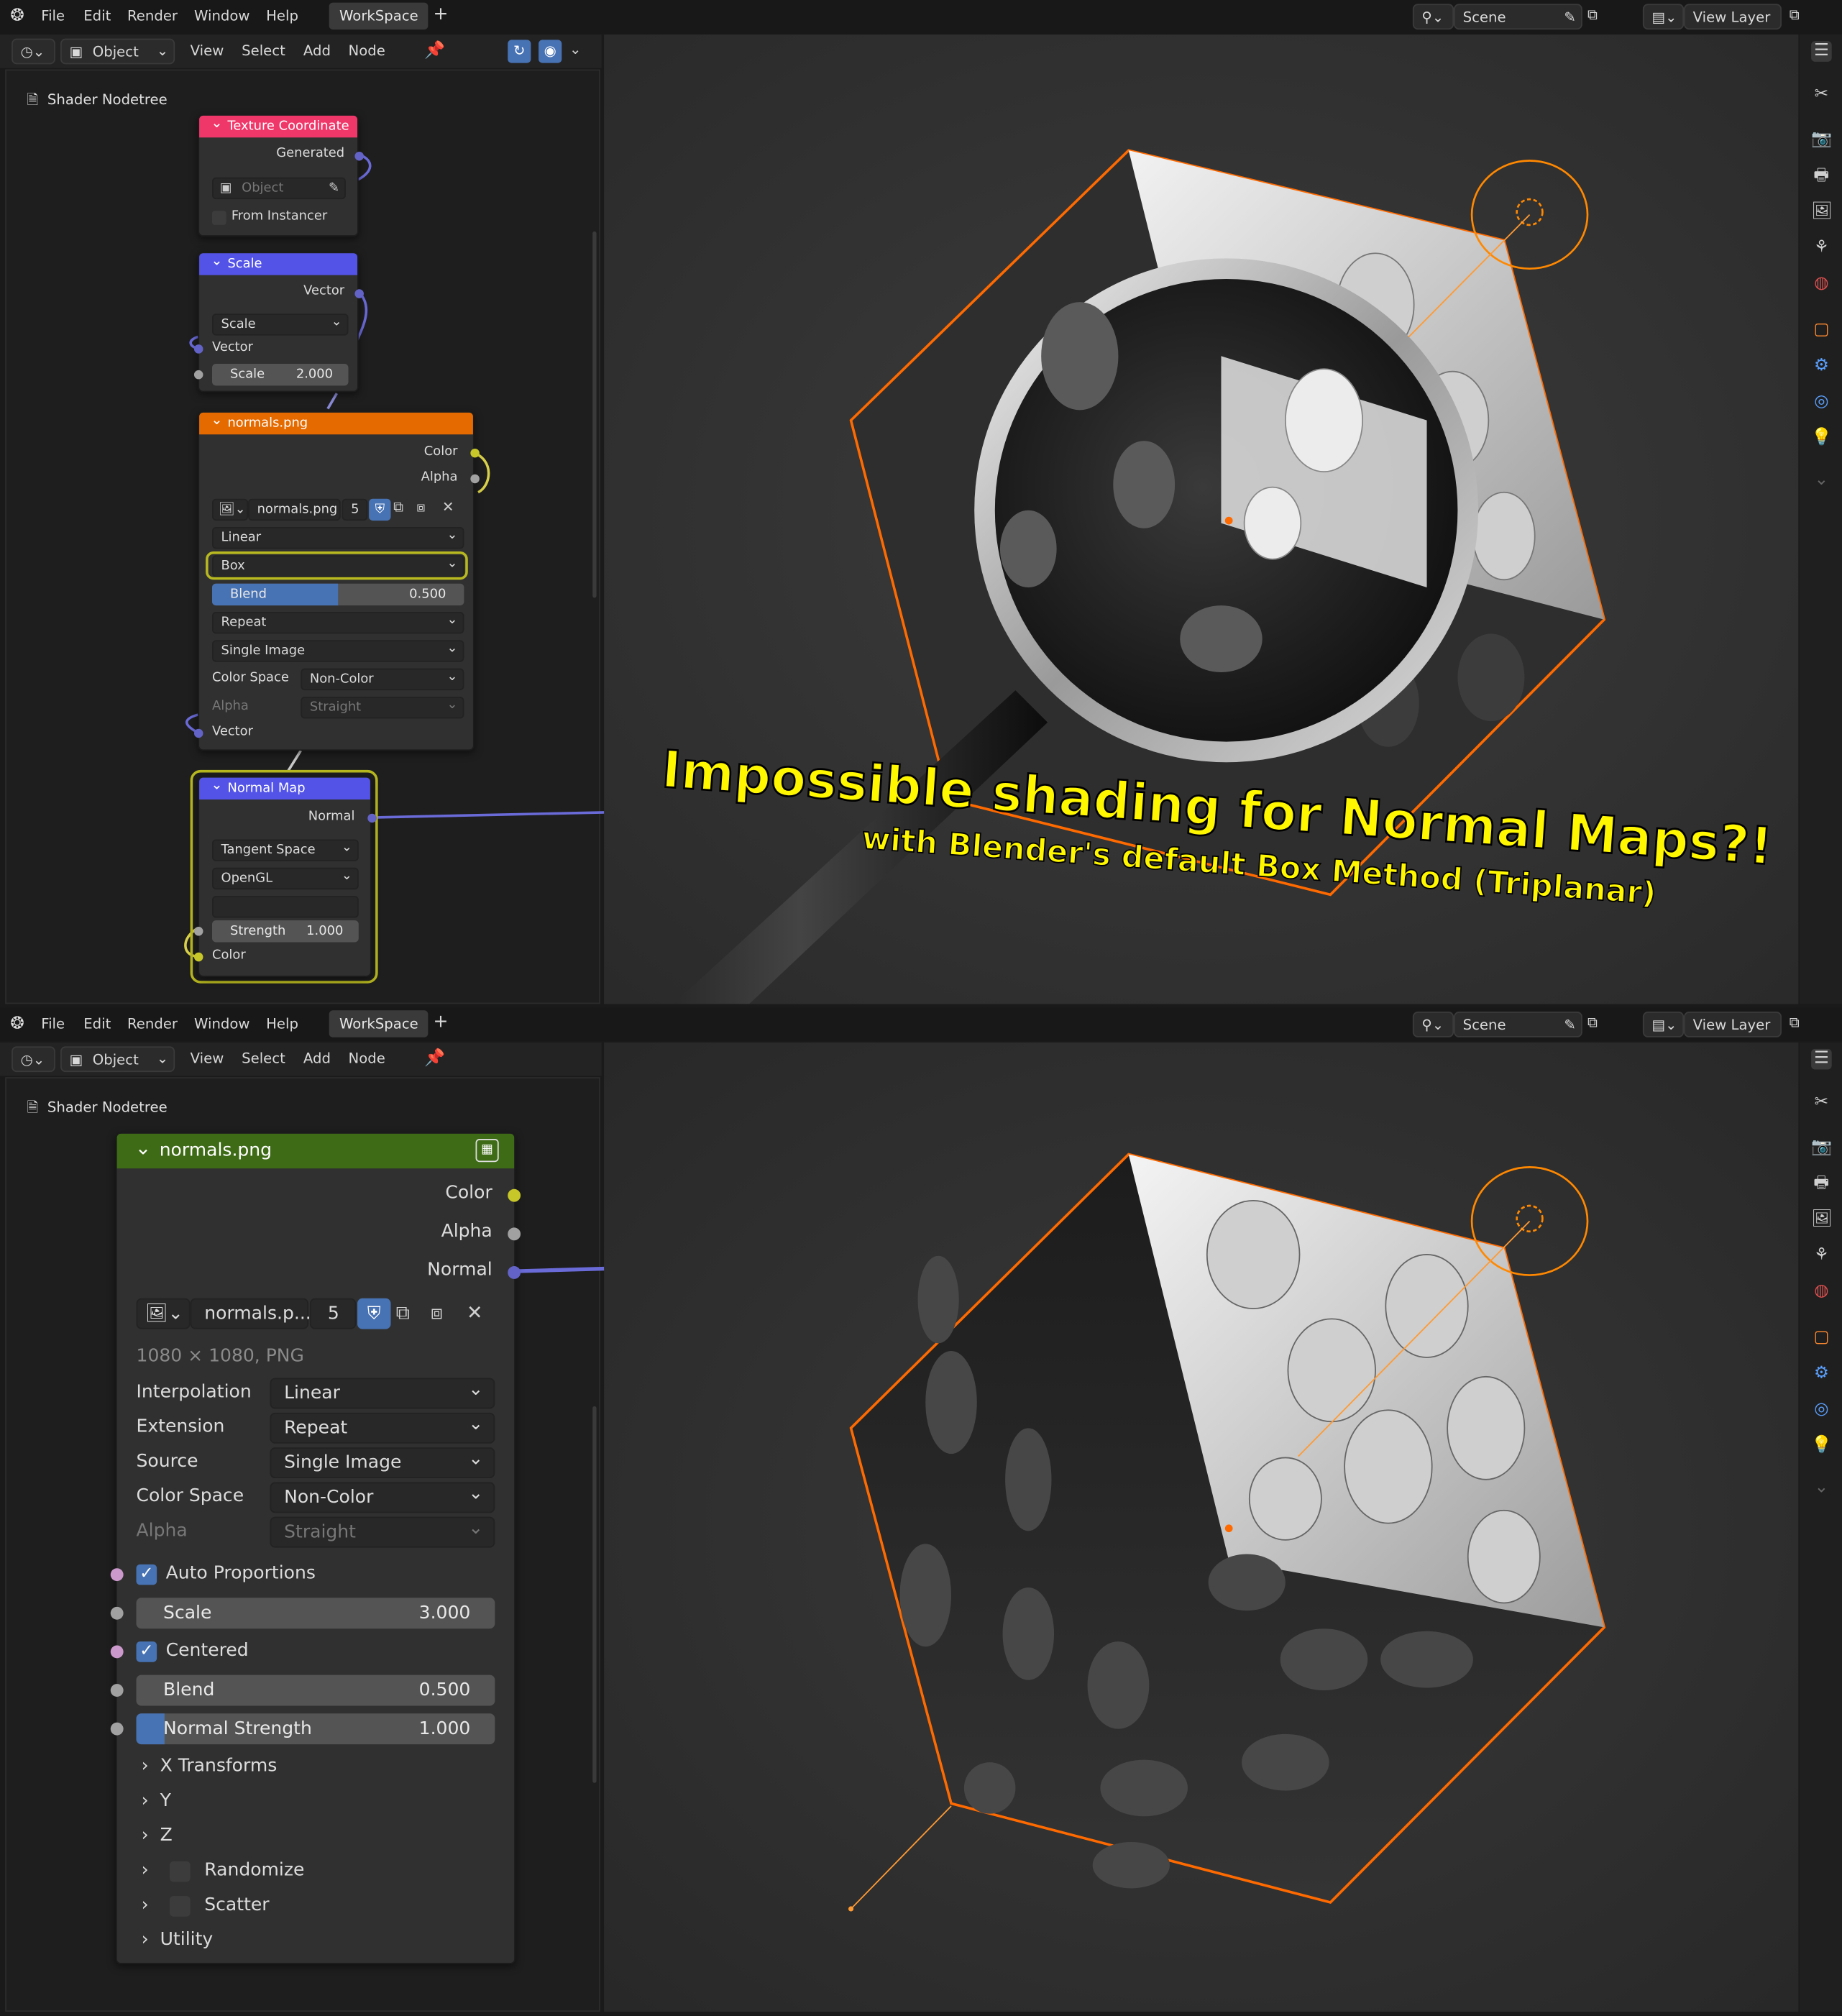 The image size is (1842, 2016). What do you see at coordinates (278, 321) in the screenshot?
I see `vector-math-scale-node: Scale Vector Scale Vector Scale 2.000` at bounding box center [278, 321].